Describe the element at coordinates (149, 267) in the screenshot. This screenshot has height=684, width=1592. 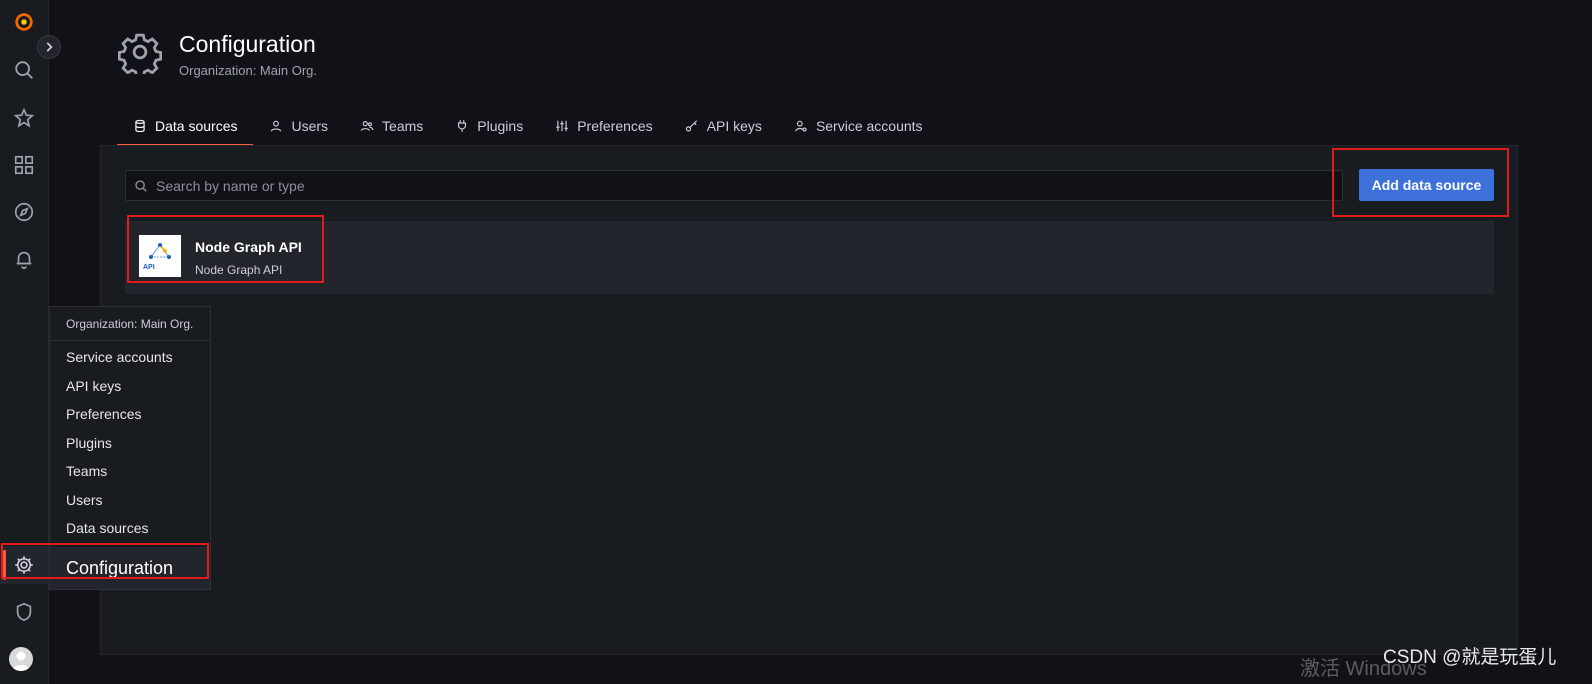
I see `logo-text: API` at that location.